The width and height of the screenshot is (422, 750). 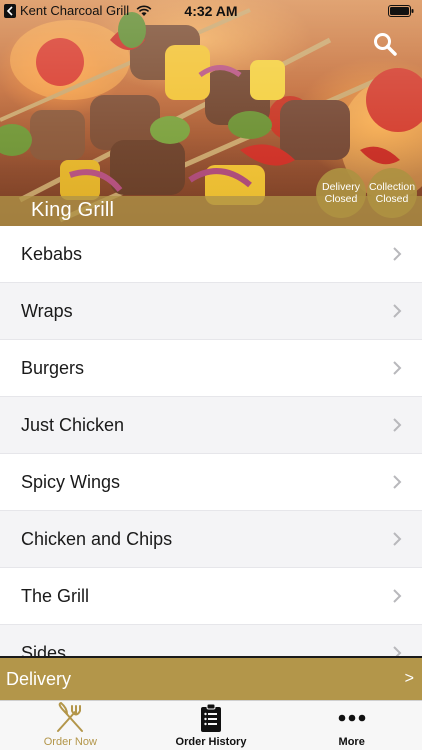 I want to click on category-label: Just Chicken, so click(x=73, y=424).